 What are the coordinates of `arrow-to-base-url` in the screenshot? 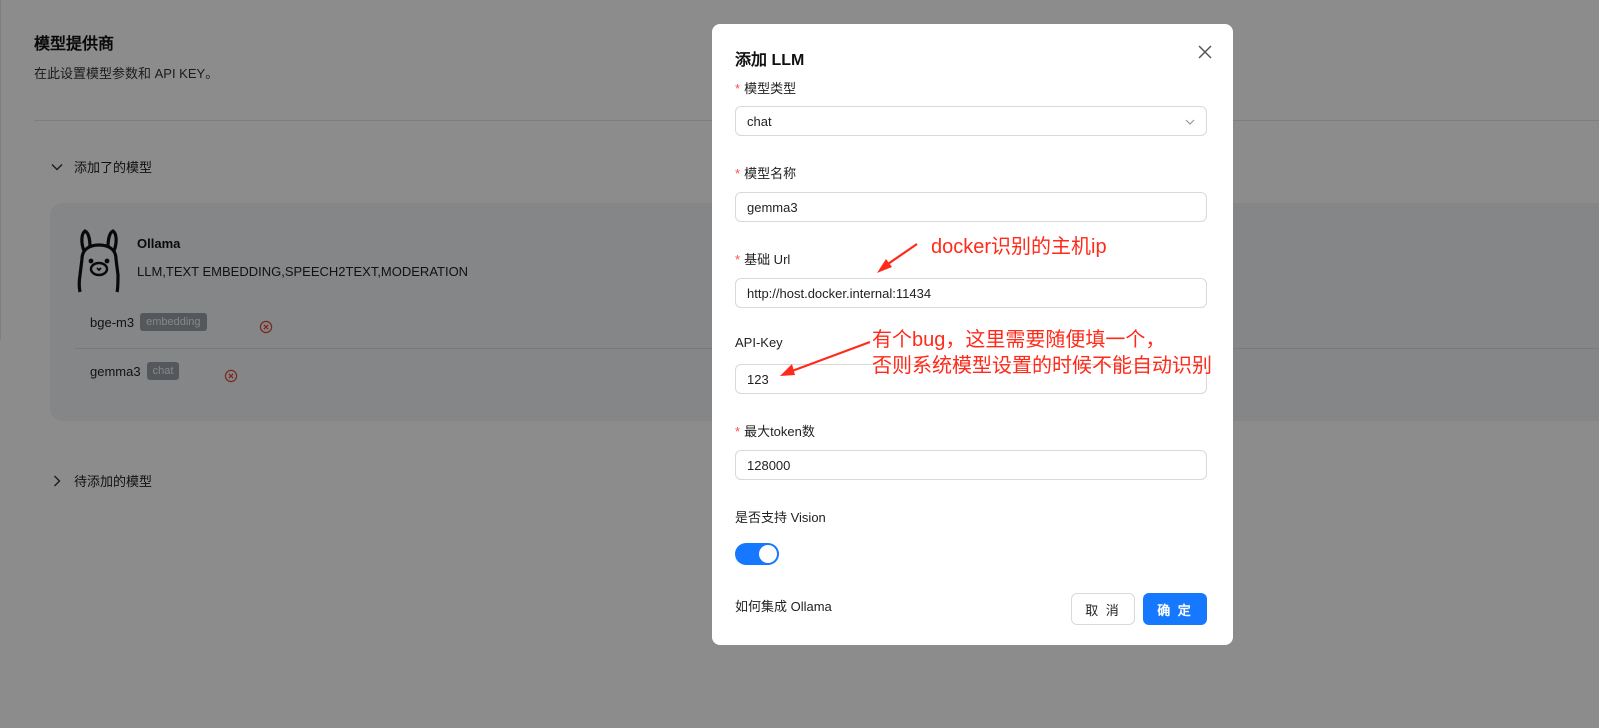 It's located at (897, 258).